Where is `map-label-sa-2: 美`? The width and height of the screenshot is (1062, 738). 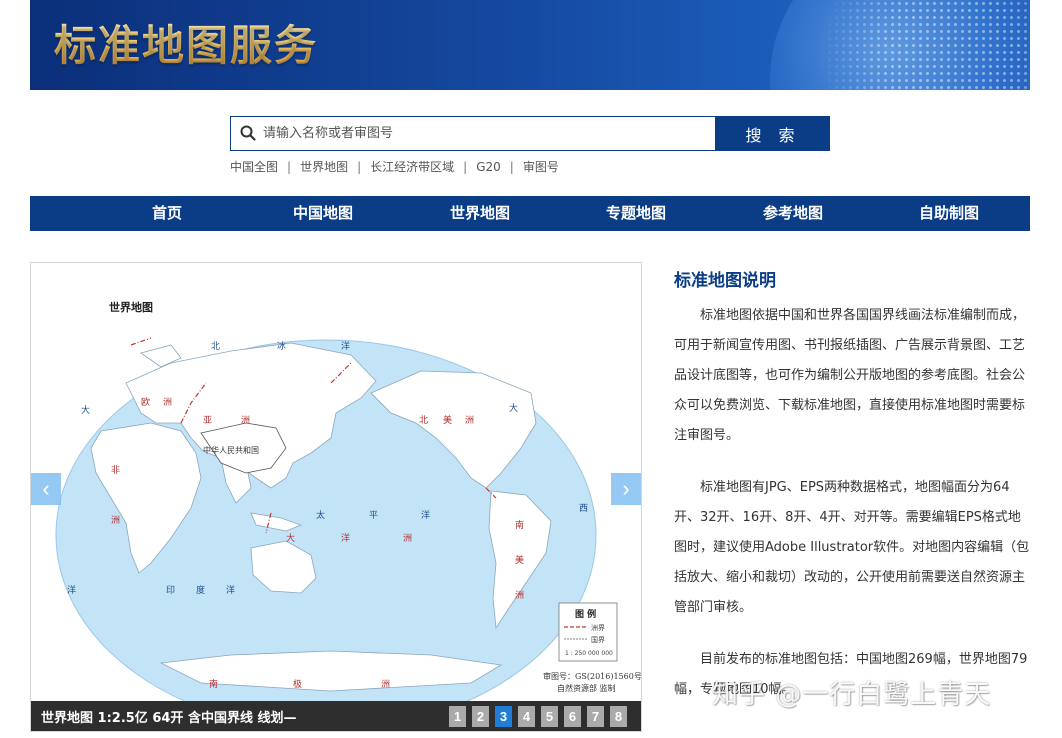 map-label-sa-2: 美 is located at coordinates (519, 560).